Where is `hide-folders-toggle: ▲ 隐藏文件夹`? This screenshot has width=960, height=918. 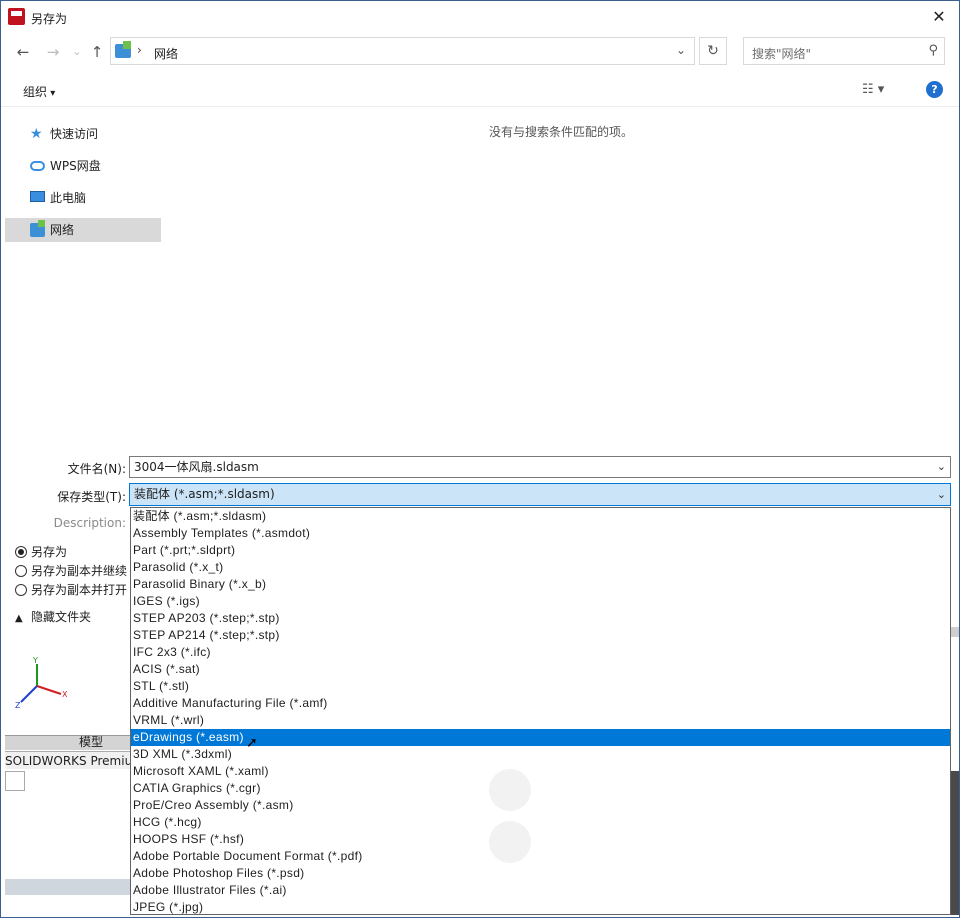
hide-folders-toggle: ▲ 隐藏文件夹 is located at coordinates (53, 617).